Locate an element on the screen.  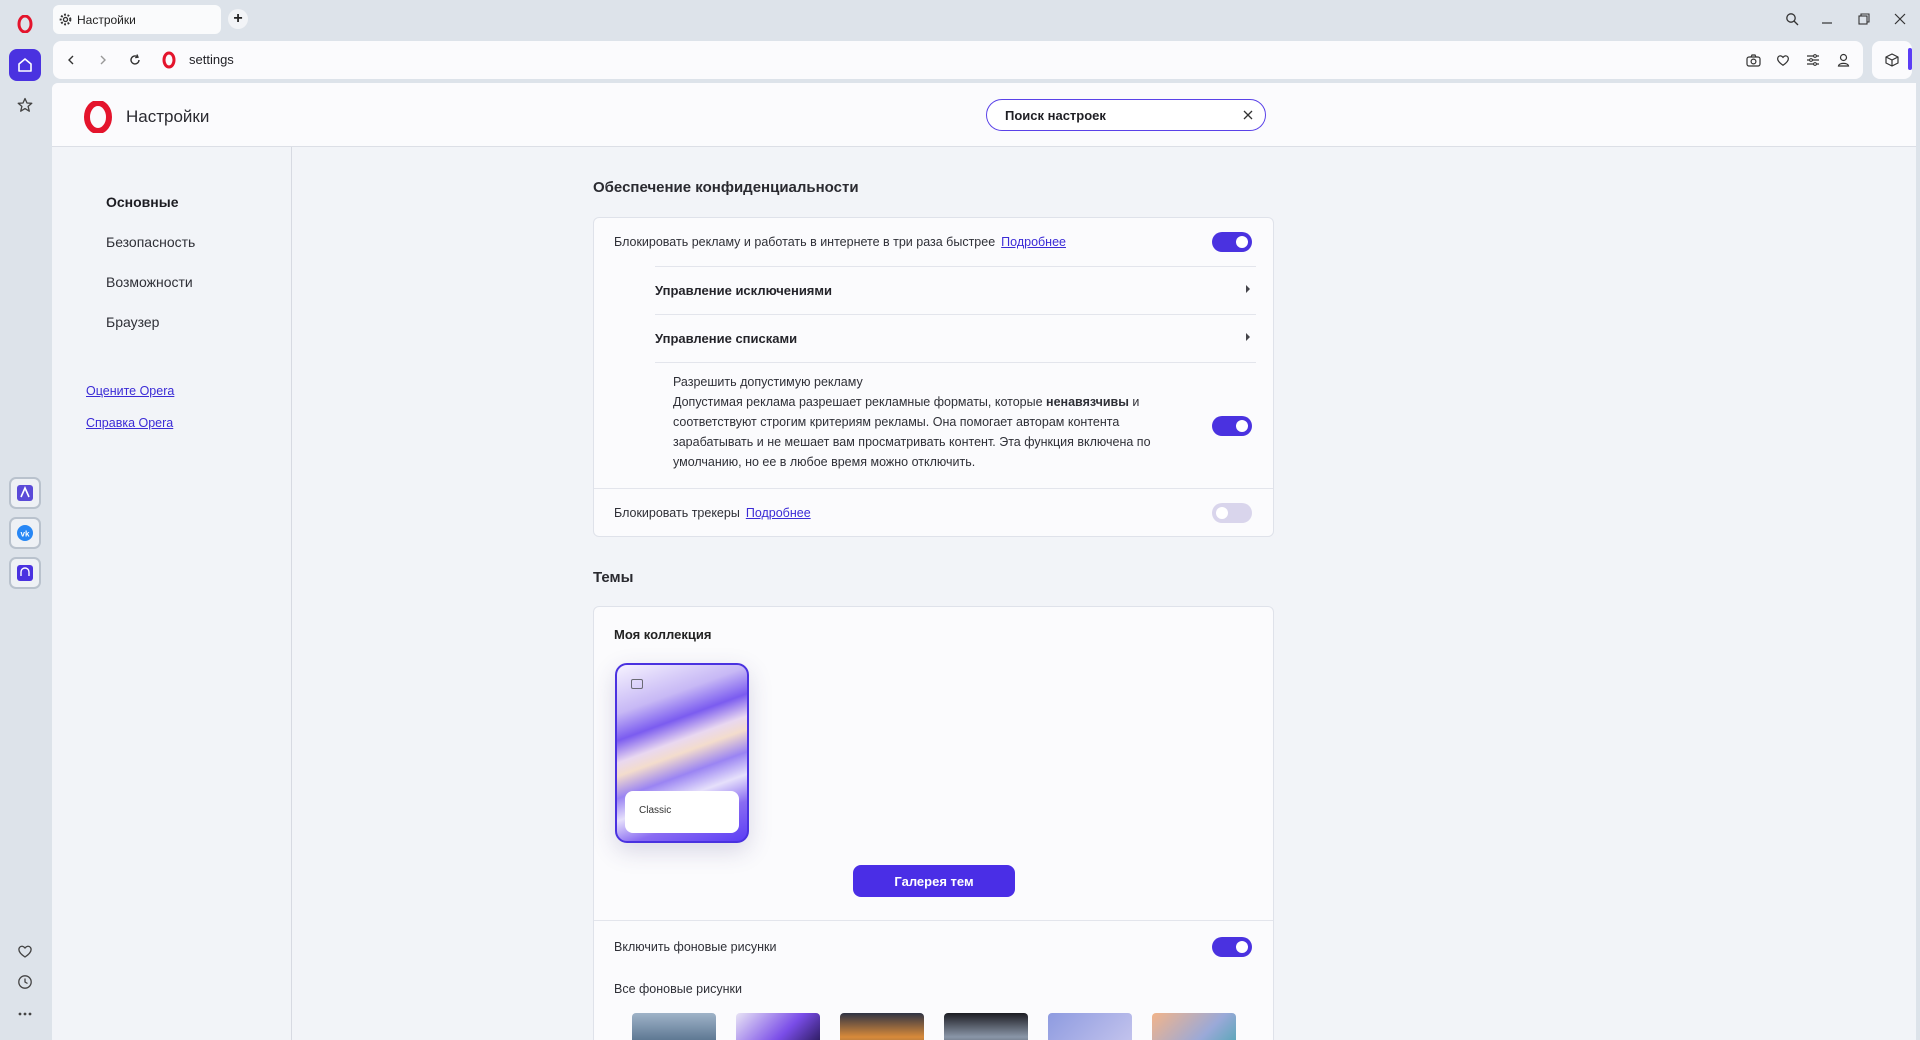
themes-section-title: Темы is located at coordinates (613, 577).